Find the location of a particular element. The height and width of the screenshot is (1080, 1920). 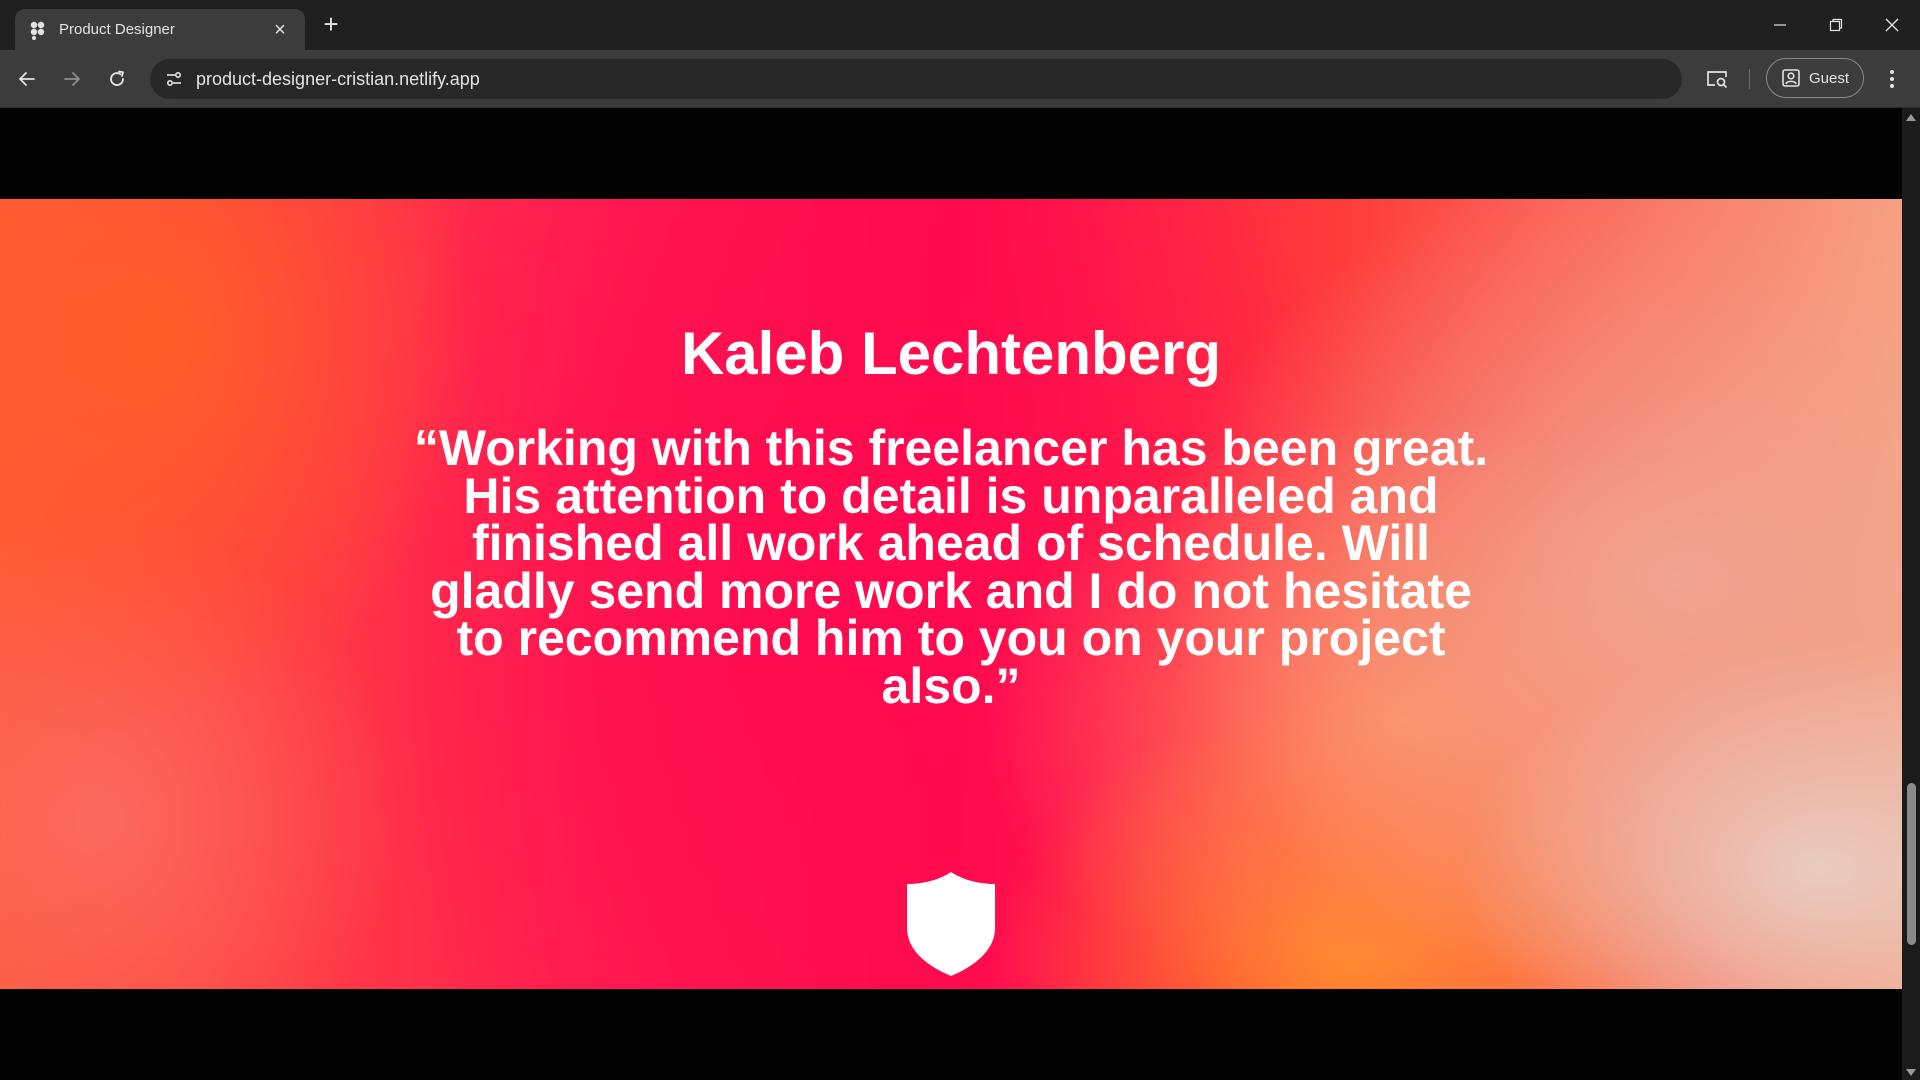

minimize-icon is located at coordinates (1780, 25).